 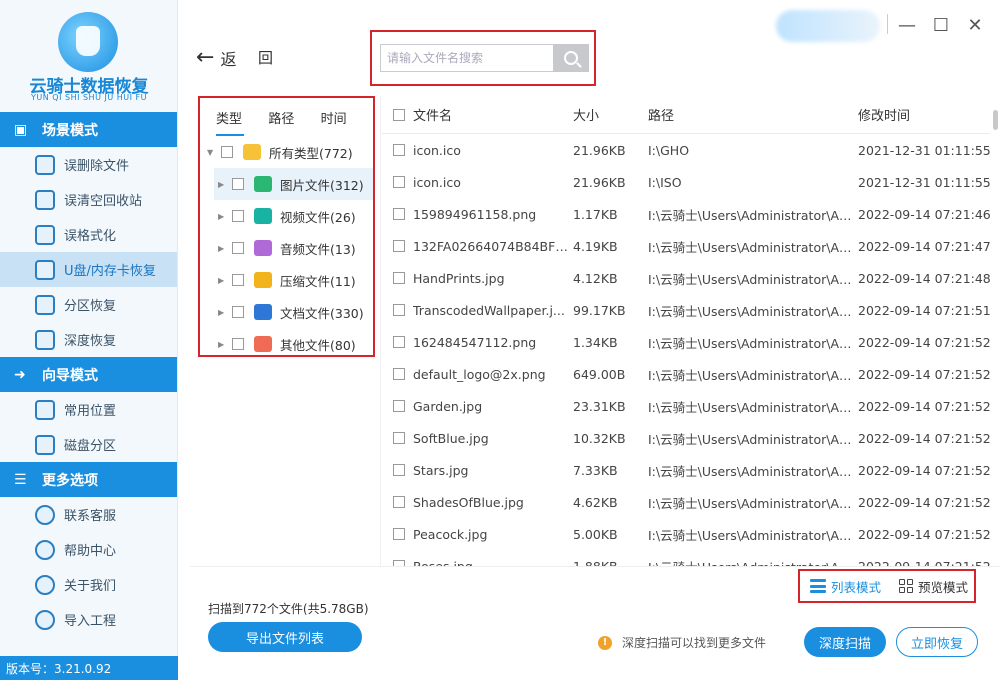 What do you see at coordinates (923, 114) in the screenshot?
I see `header-time: 修改时间` at bounding box center [923, 114].